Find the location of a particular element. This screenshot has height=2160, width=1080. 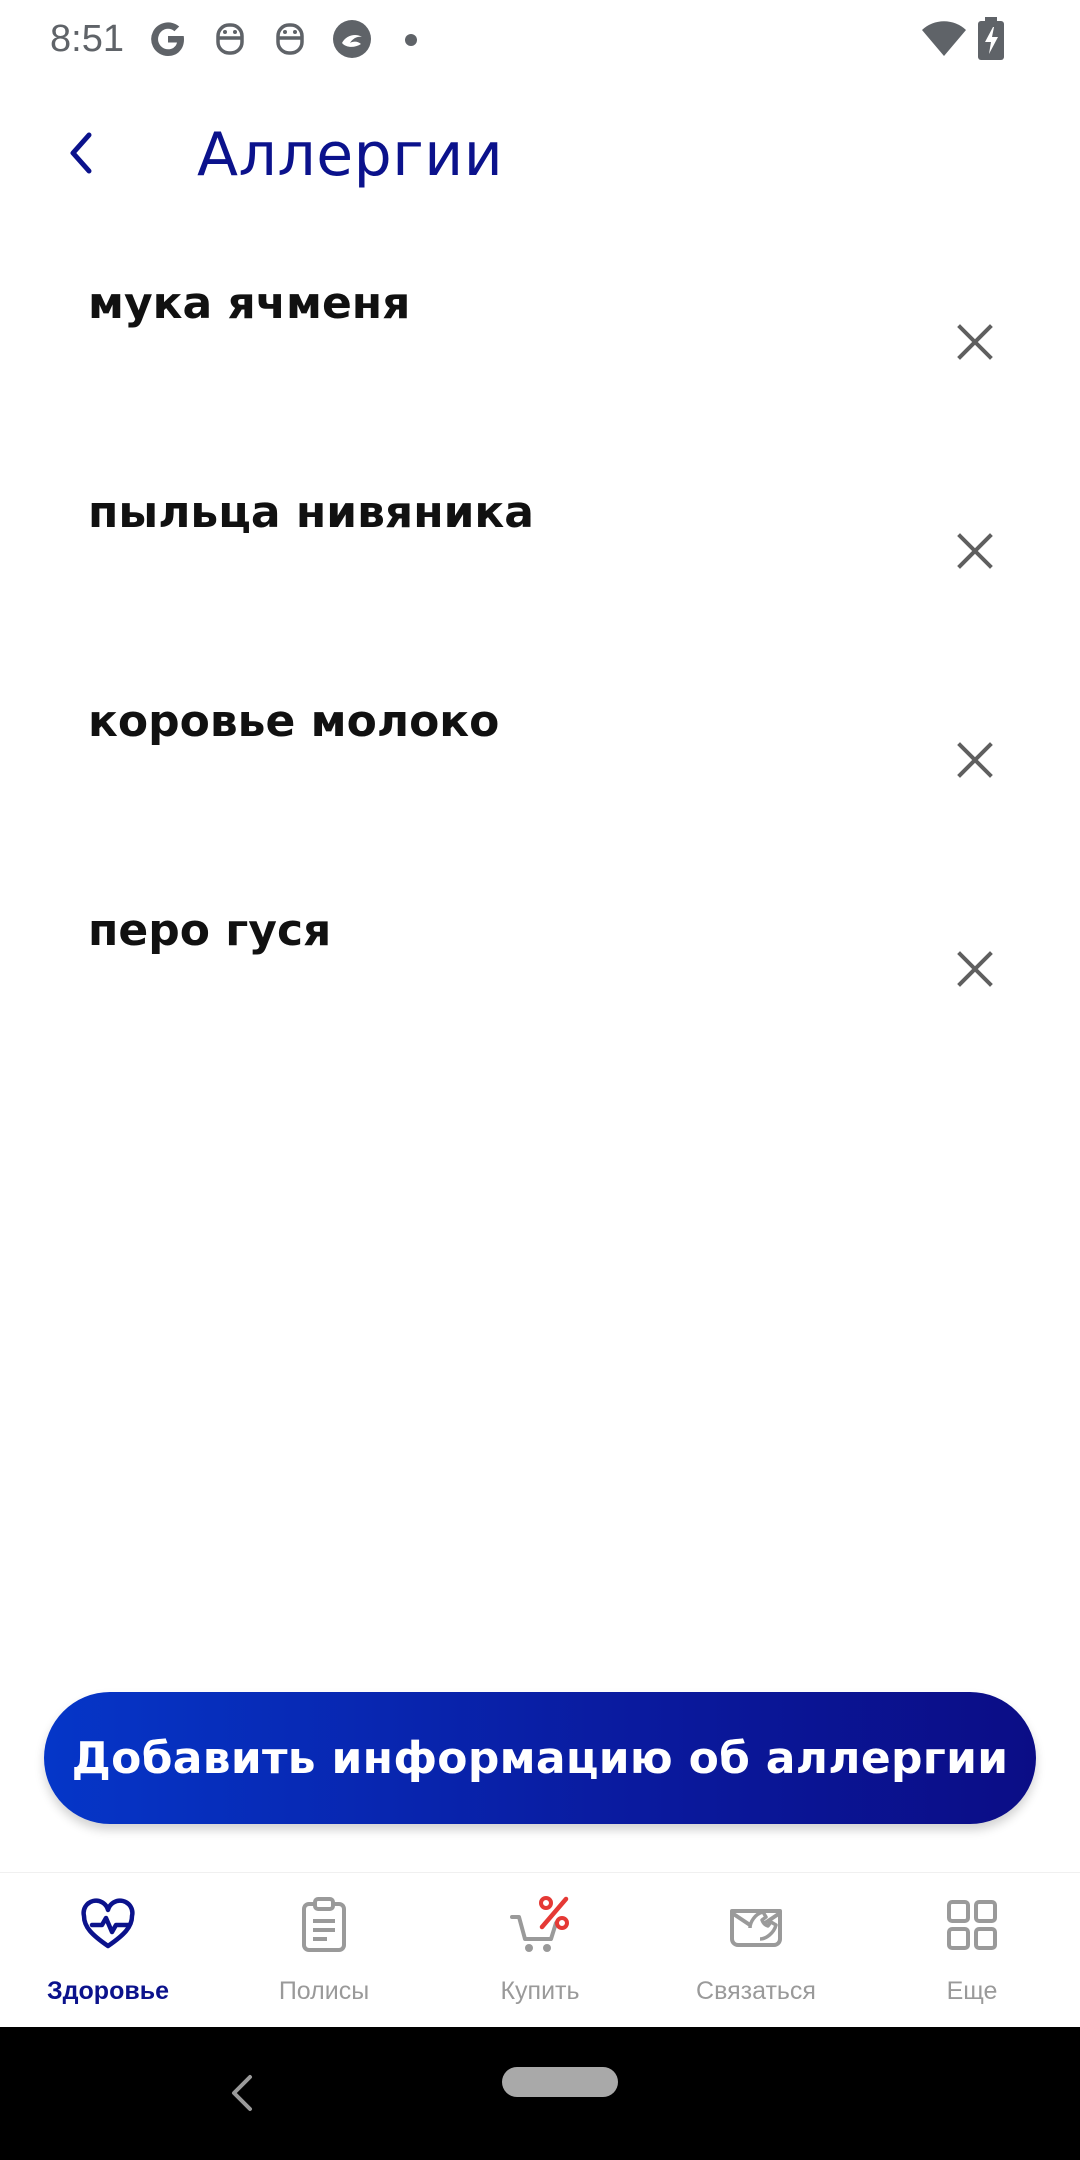

wifi-icon is located at coordinates (944, 38).